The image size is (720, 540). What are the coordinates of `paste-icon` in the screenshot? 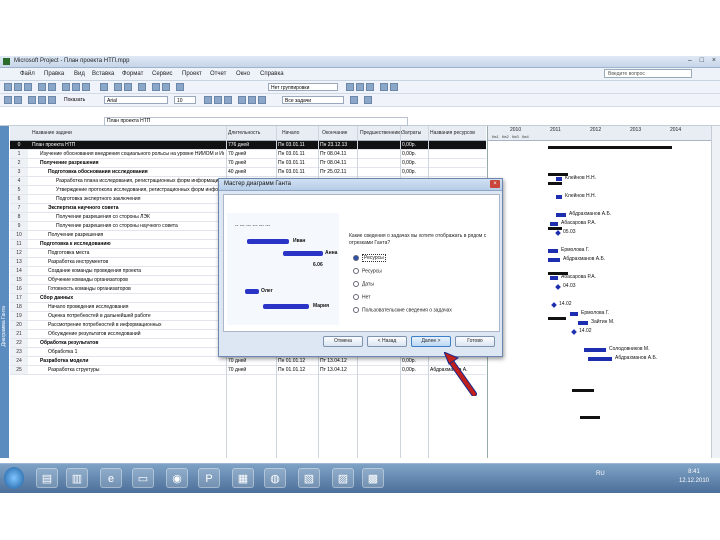 It's located at (86, 87).